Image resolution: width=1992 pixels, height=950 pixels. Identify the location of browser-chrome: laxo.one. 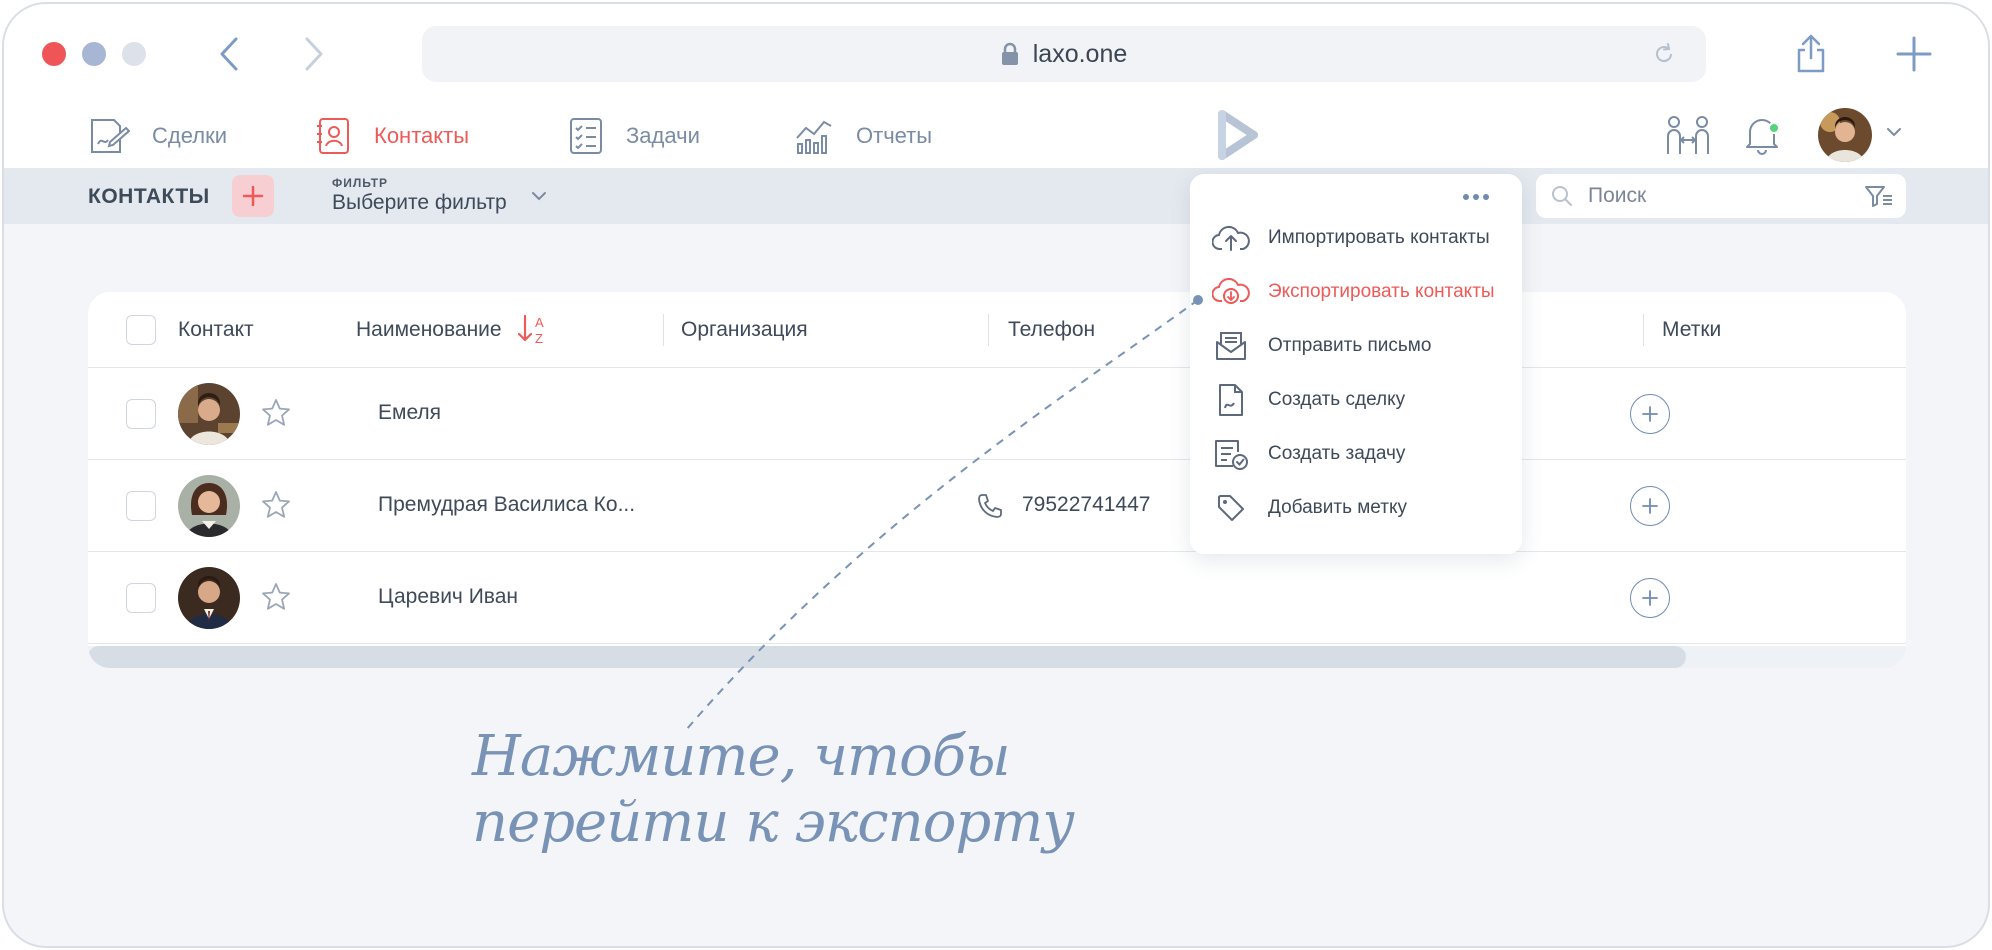
(996, 54).